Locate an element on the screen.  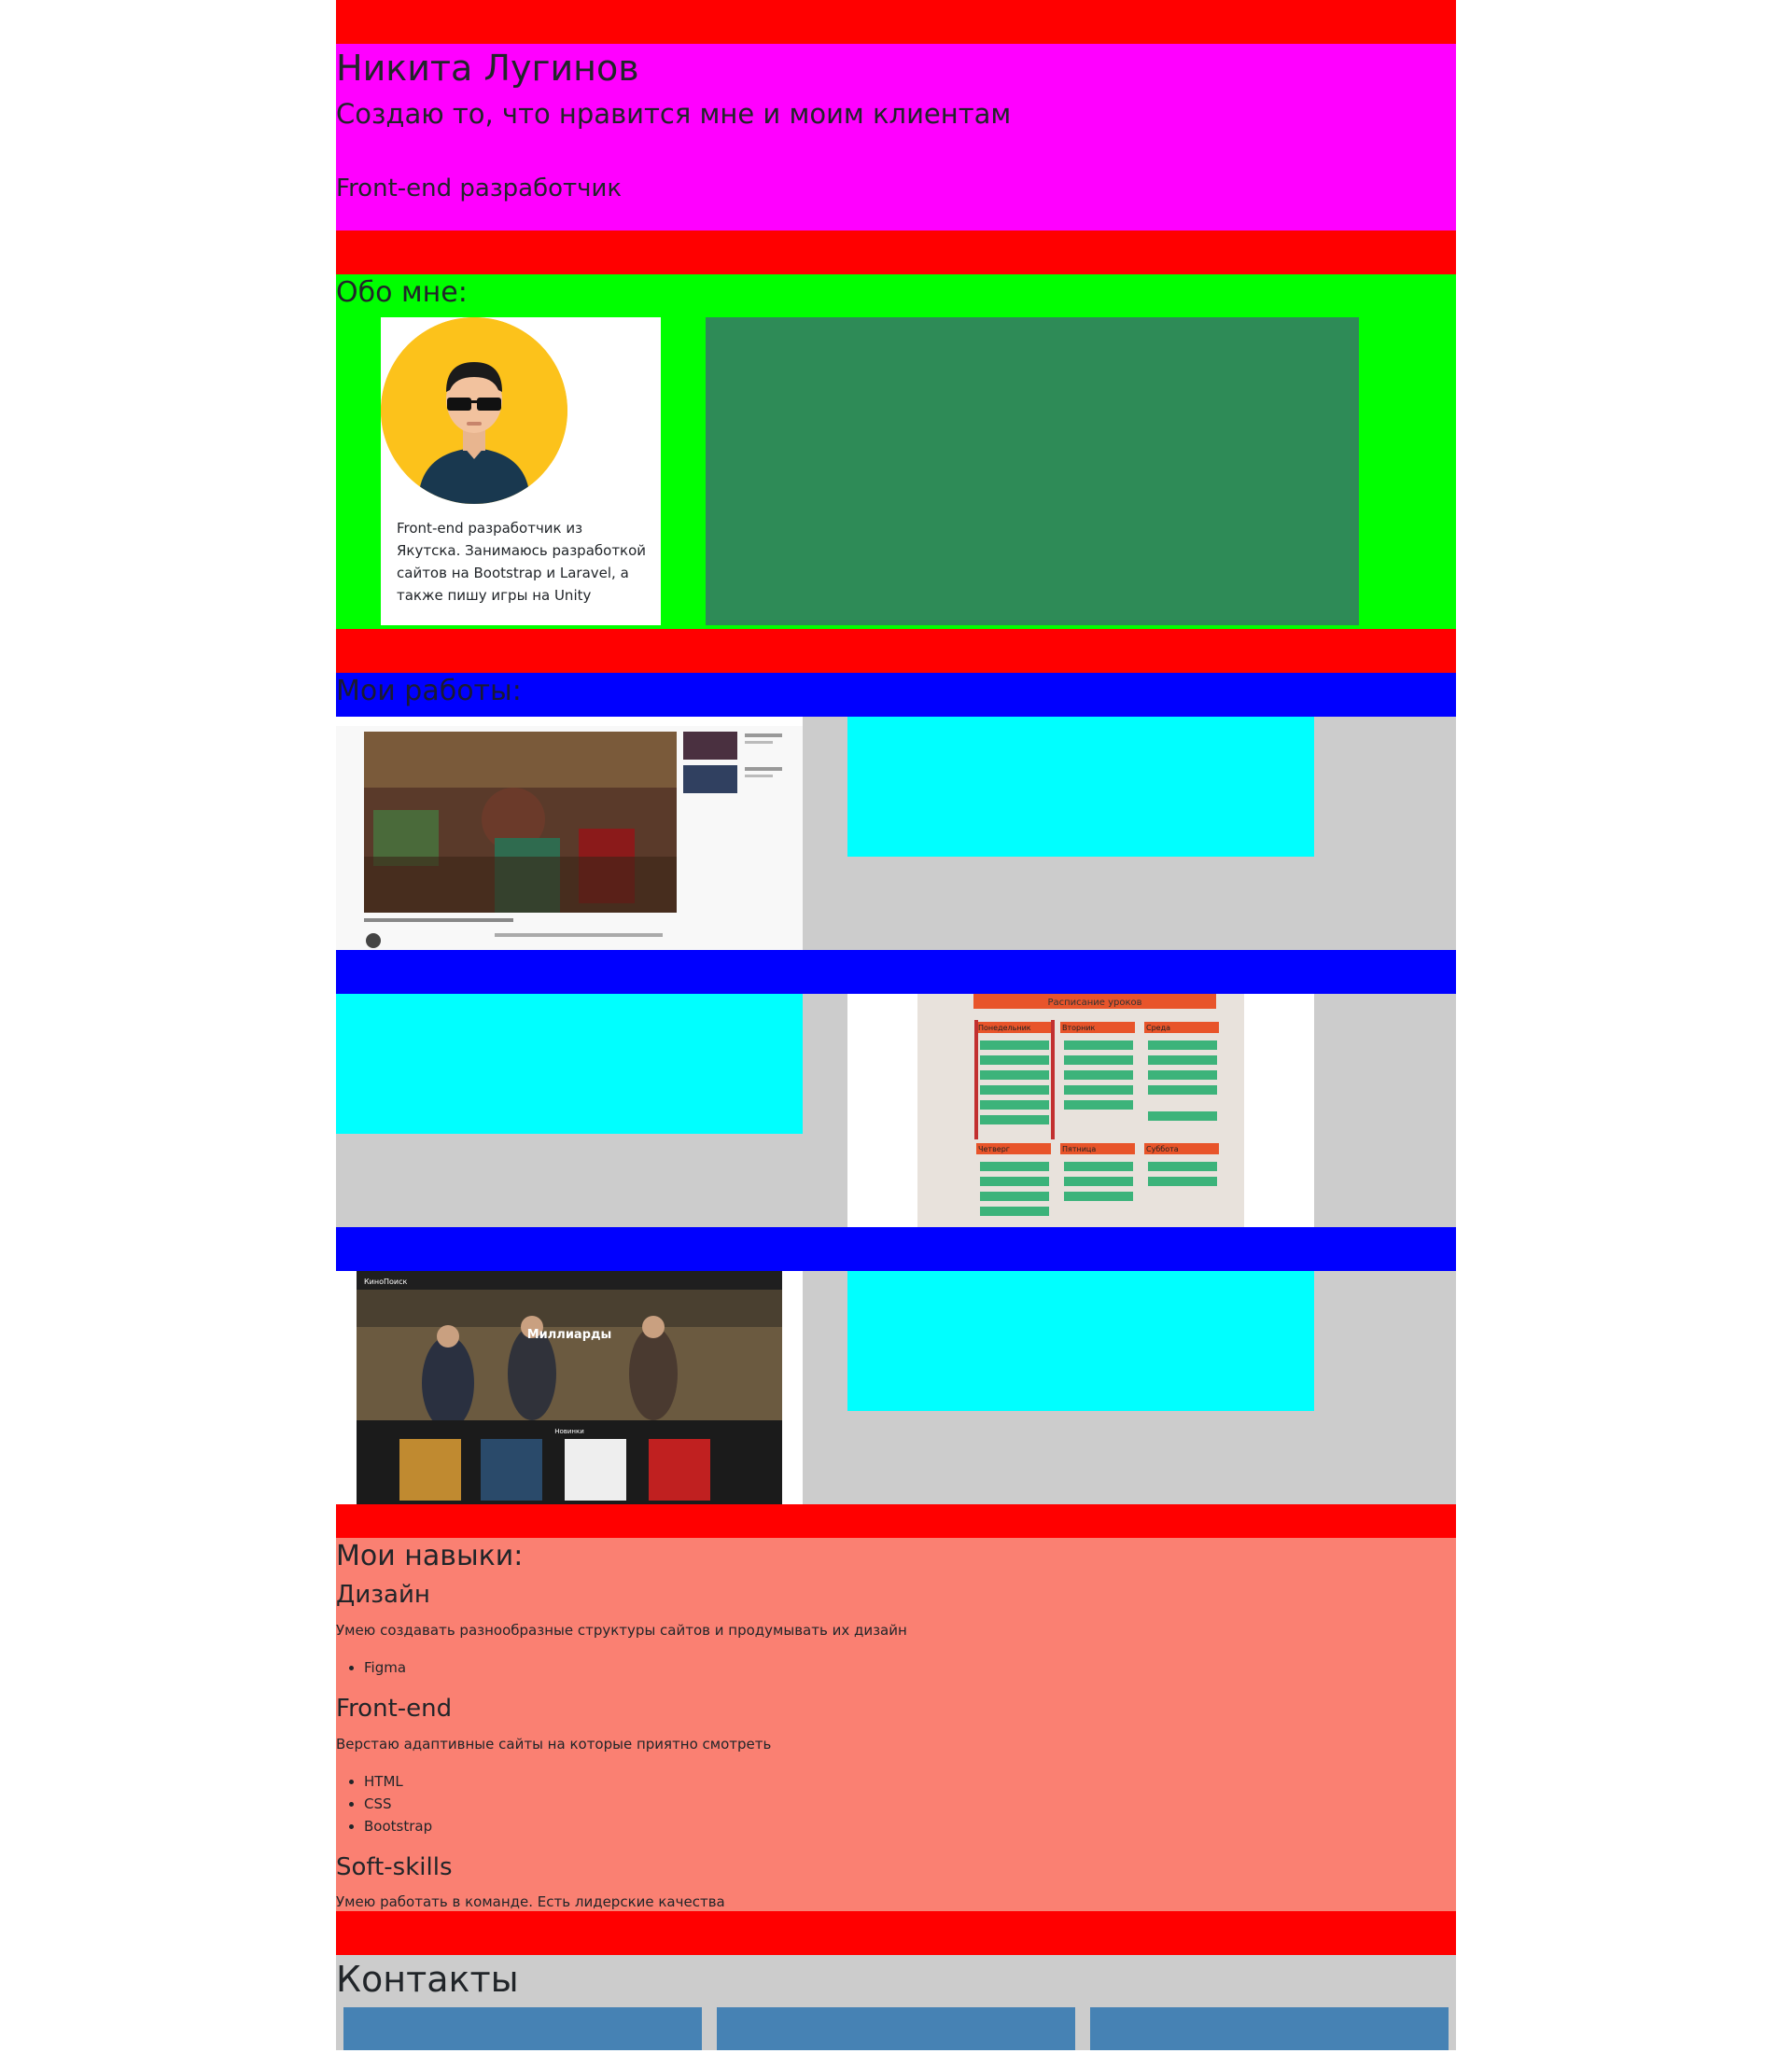
skill-group-title: Soft-skills is located at coordinates (394, 1867).